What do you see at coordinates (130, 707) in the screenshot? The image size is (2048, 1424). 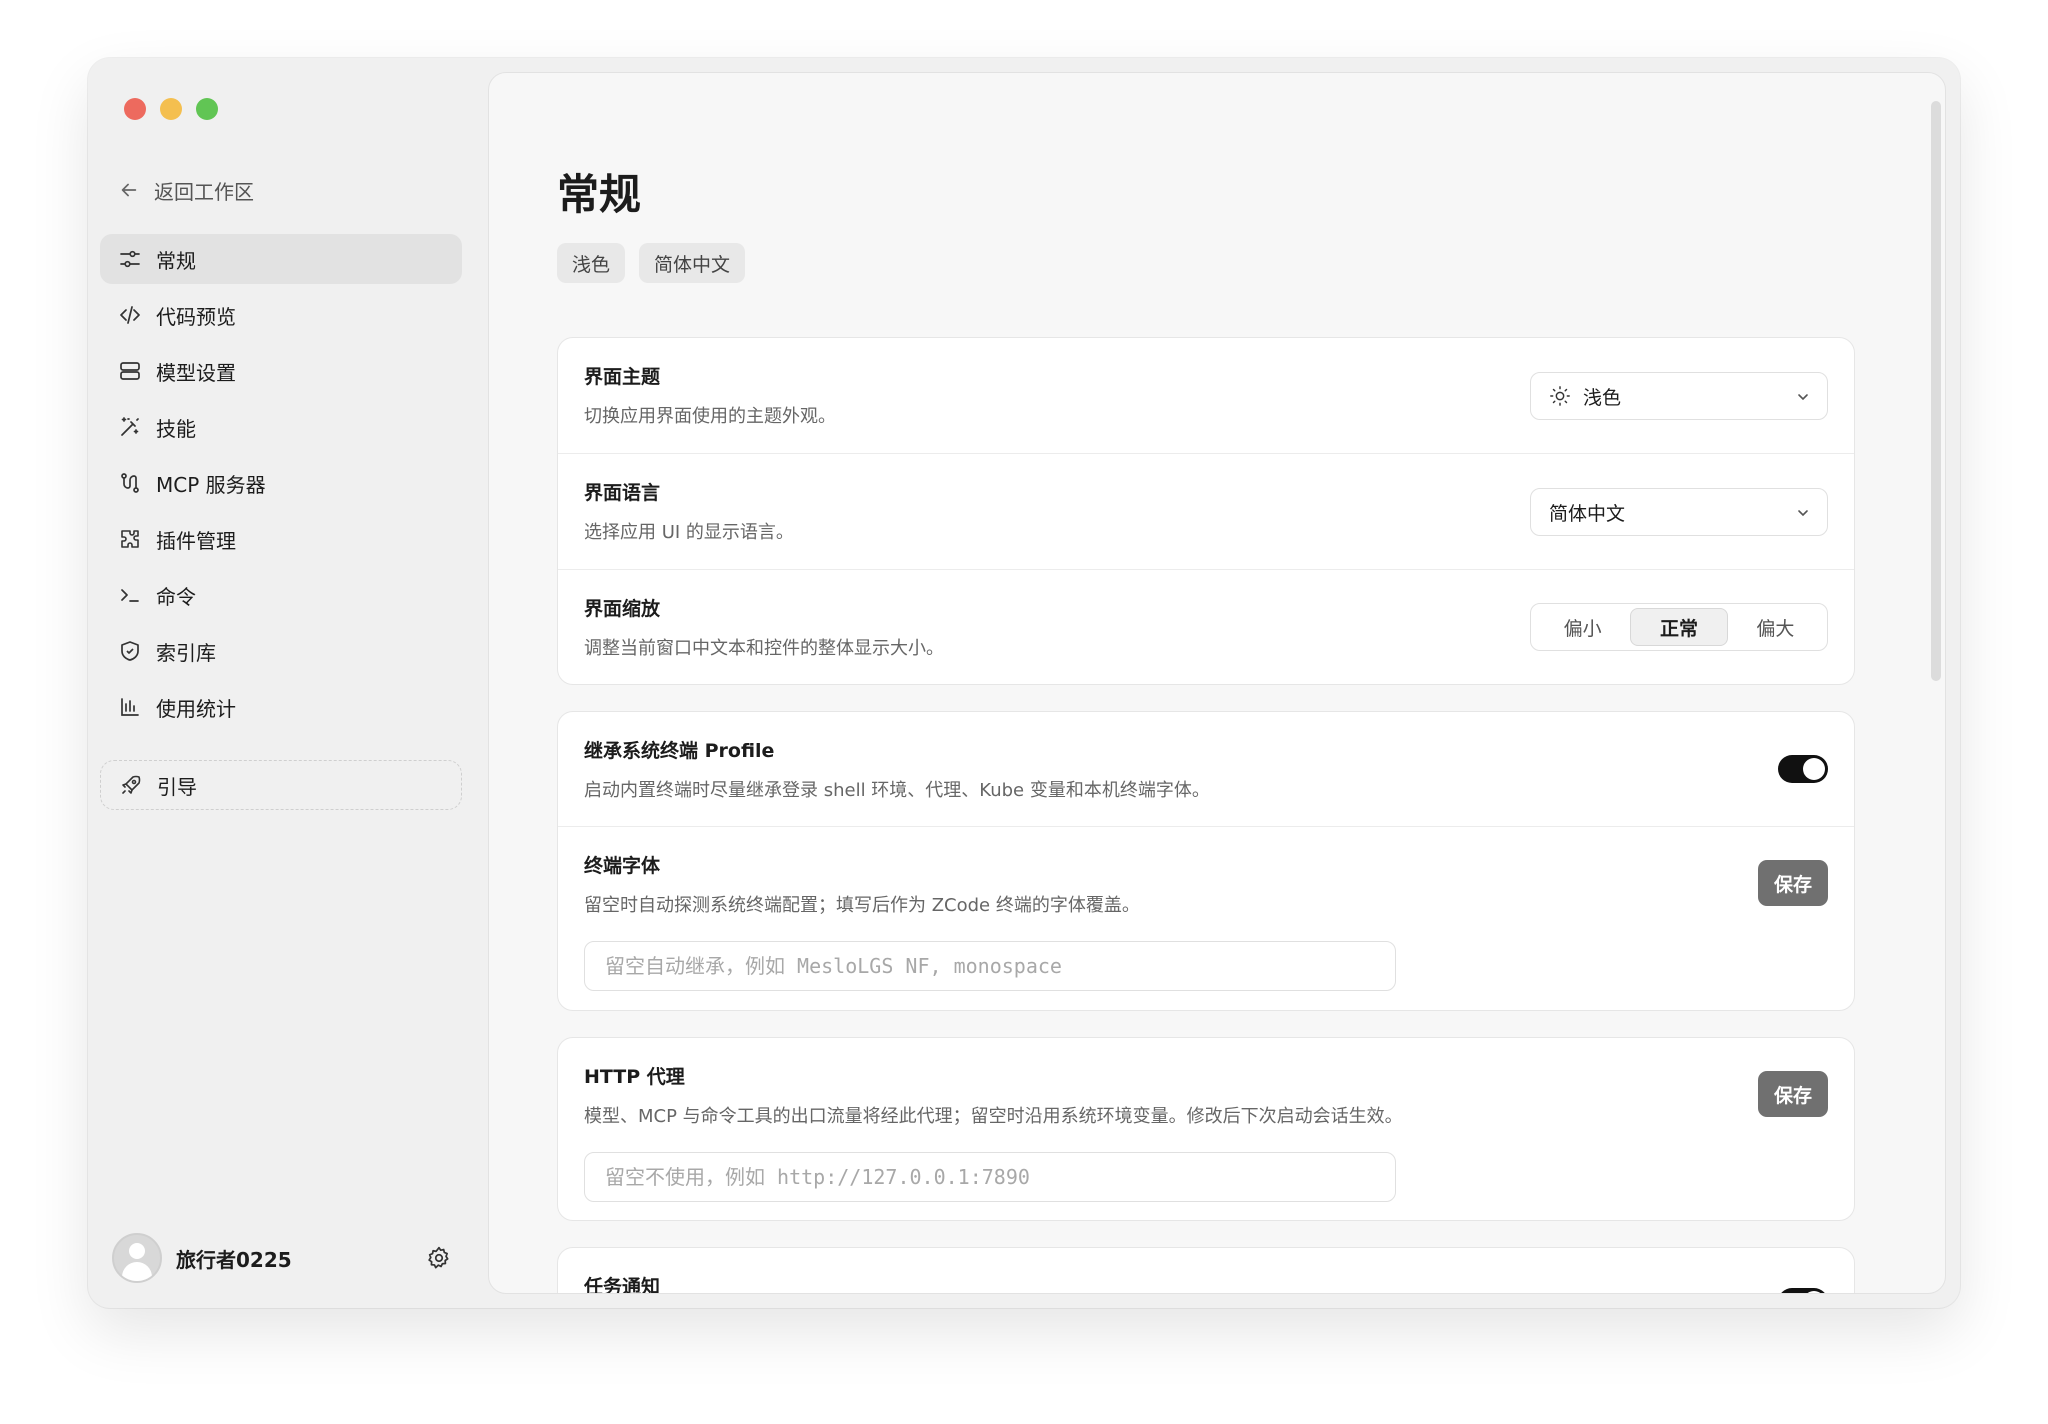 I see `bar-chart-icon` at bounding box center [130, 707].